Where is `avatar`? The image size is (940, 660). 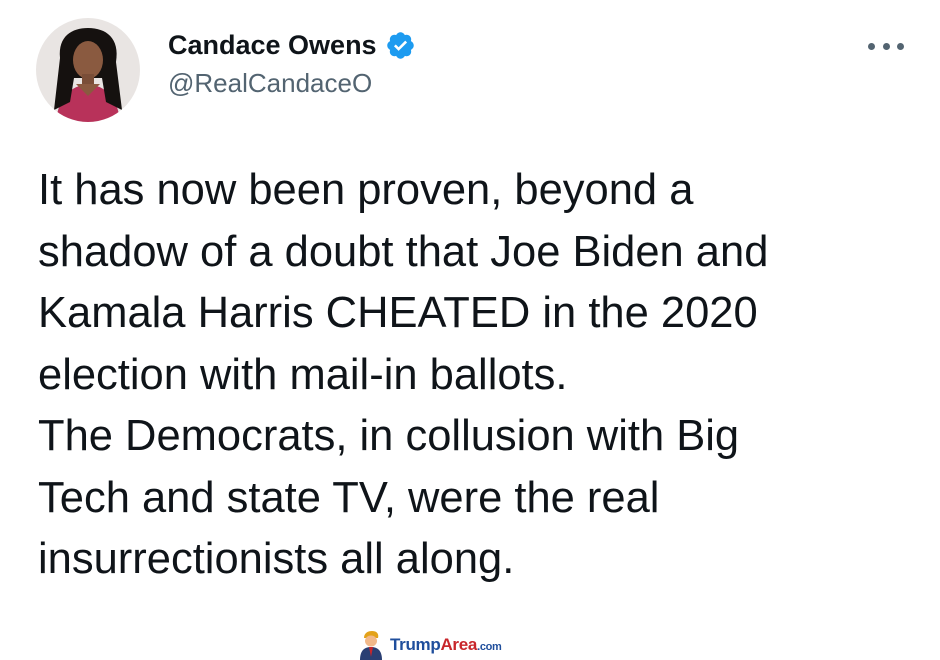
avatar is located at coordinates (88, 70).